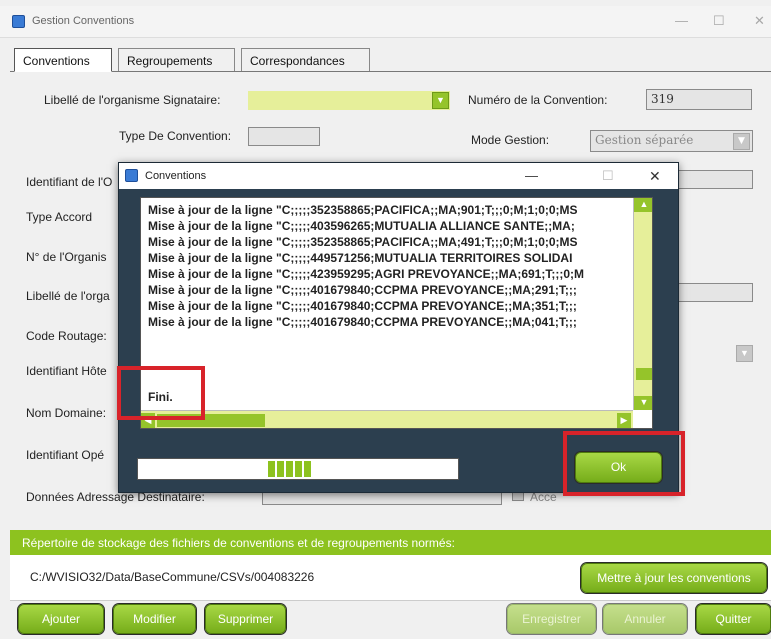 The width and height of the screenshot is (771, 639). Describe the element at coordinates (65, 455) in the screenshot. I see `identifiant-ope-label: Identifiant Opé` at that location.